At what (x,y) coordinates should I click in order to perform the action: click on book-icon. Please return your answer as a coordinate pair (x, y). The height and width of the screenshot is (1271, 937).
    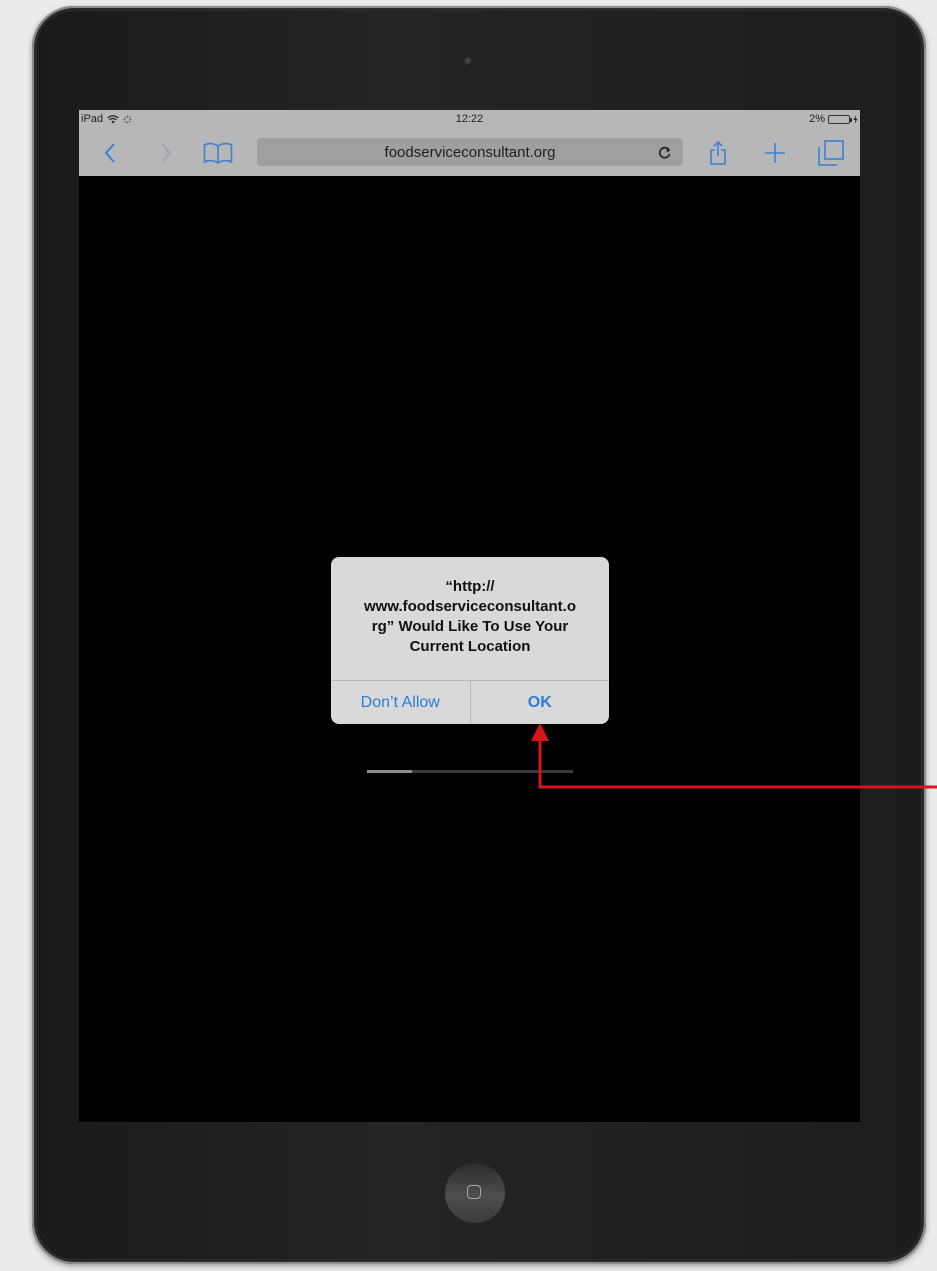
    Looking at the image, I should click on (218, 153).